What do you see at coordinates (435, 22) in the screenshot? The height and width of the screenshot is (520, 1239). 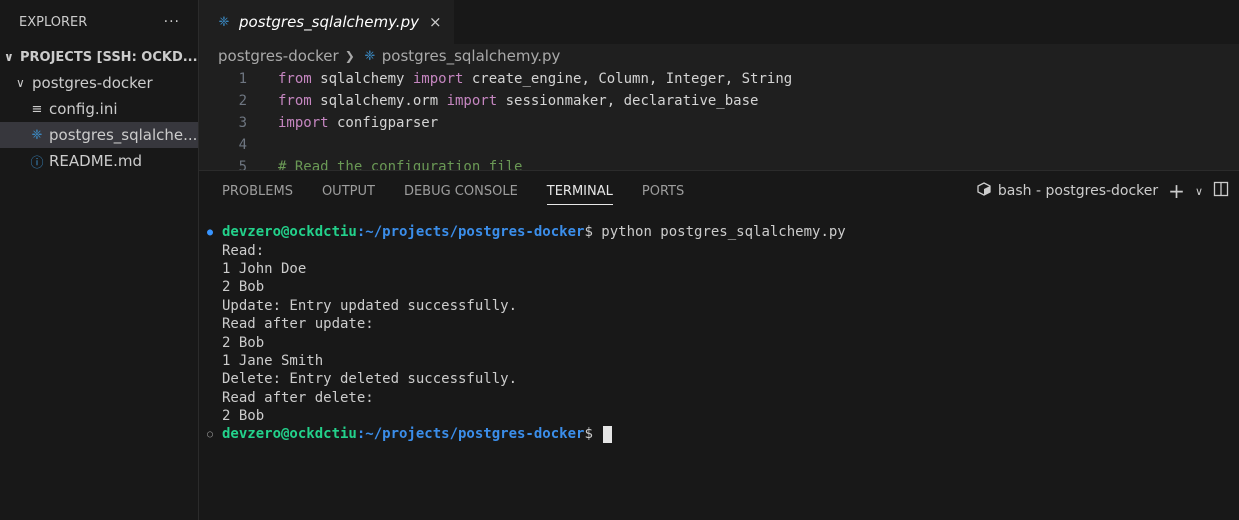 I see `close-icon: ×` at bounding box center [435, 22].